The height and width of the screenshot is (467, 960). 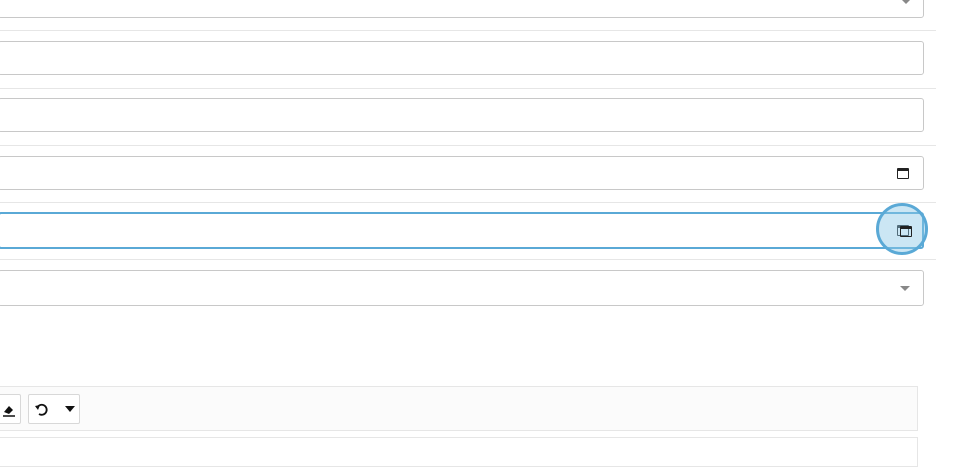 I want to click on editor-content-area, so click(x=459, y=452).